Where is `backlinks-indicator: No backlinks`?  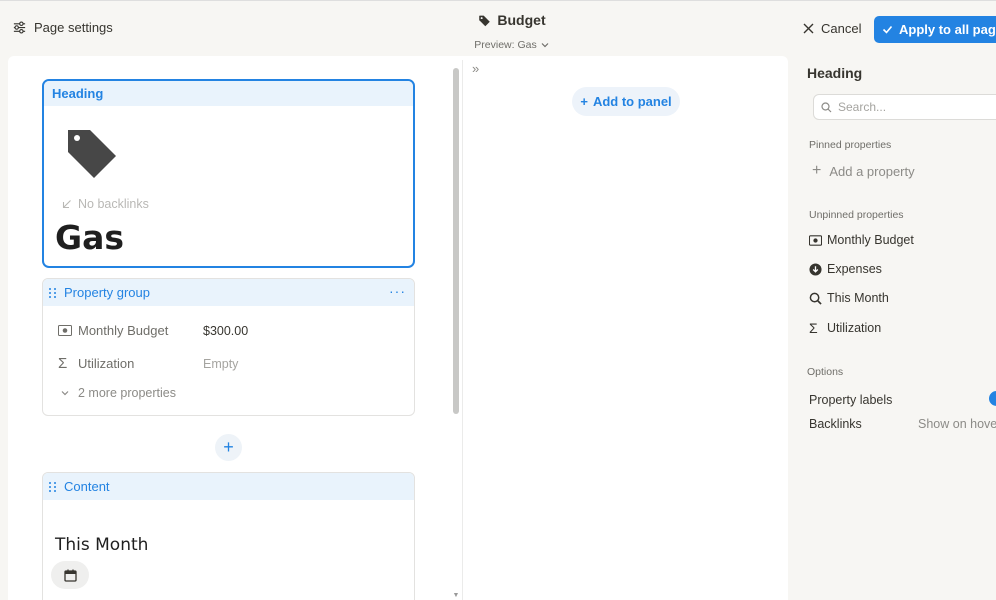 backlinks-indicator: No backlinks is located at coordinates (105, 204).